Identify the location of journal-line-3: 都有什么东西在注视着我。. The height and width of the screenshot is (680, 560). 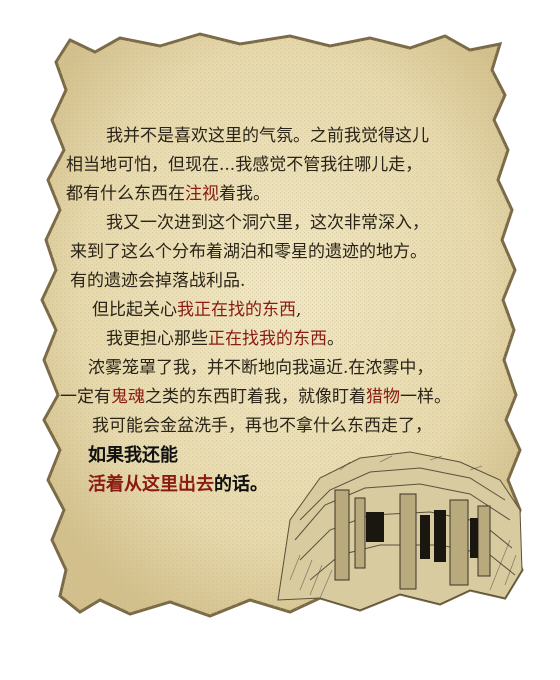
(297, 194).